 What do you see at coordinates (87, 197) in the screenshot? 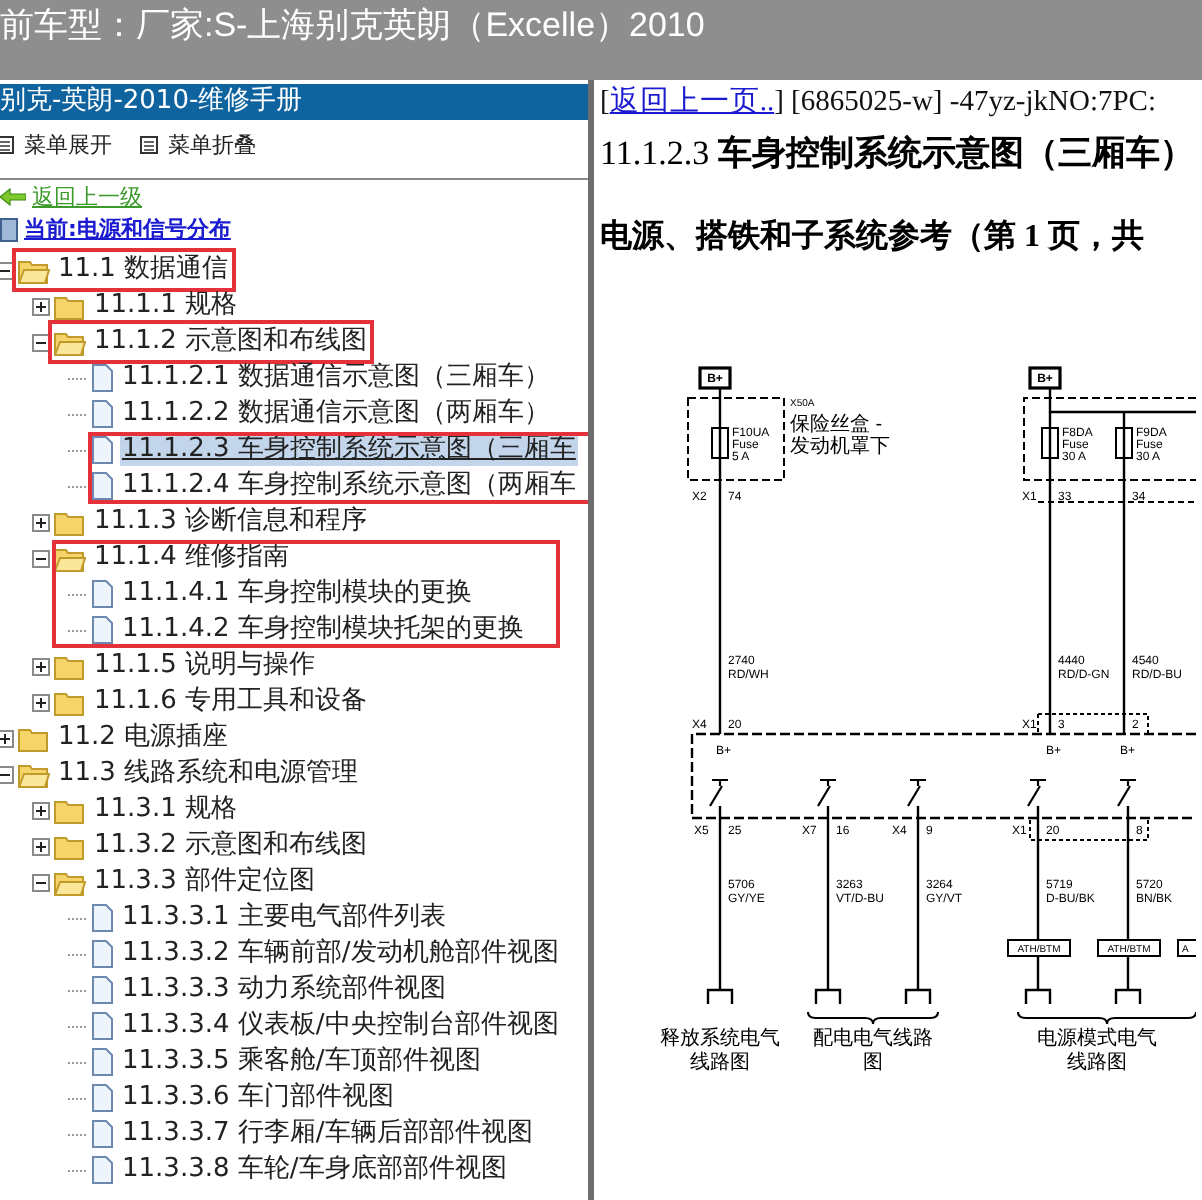
I see `back-link: 返回上一级` at bounding box center [87, 197].